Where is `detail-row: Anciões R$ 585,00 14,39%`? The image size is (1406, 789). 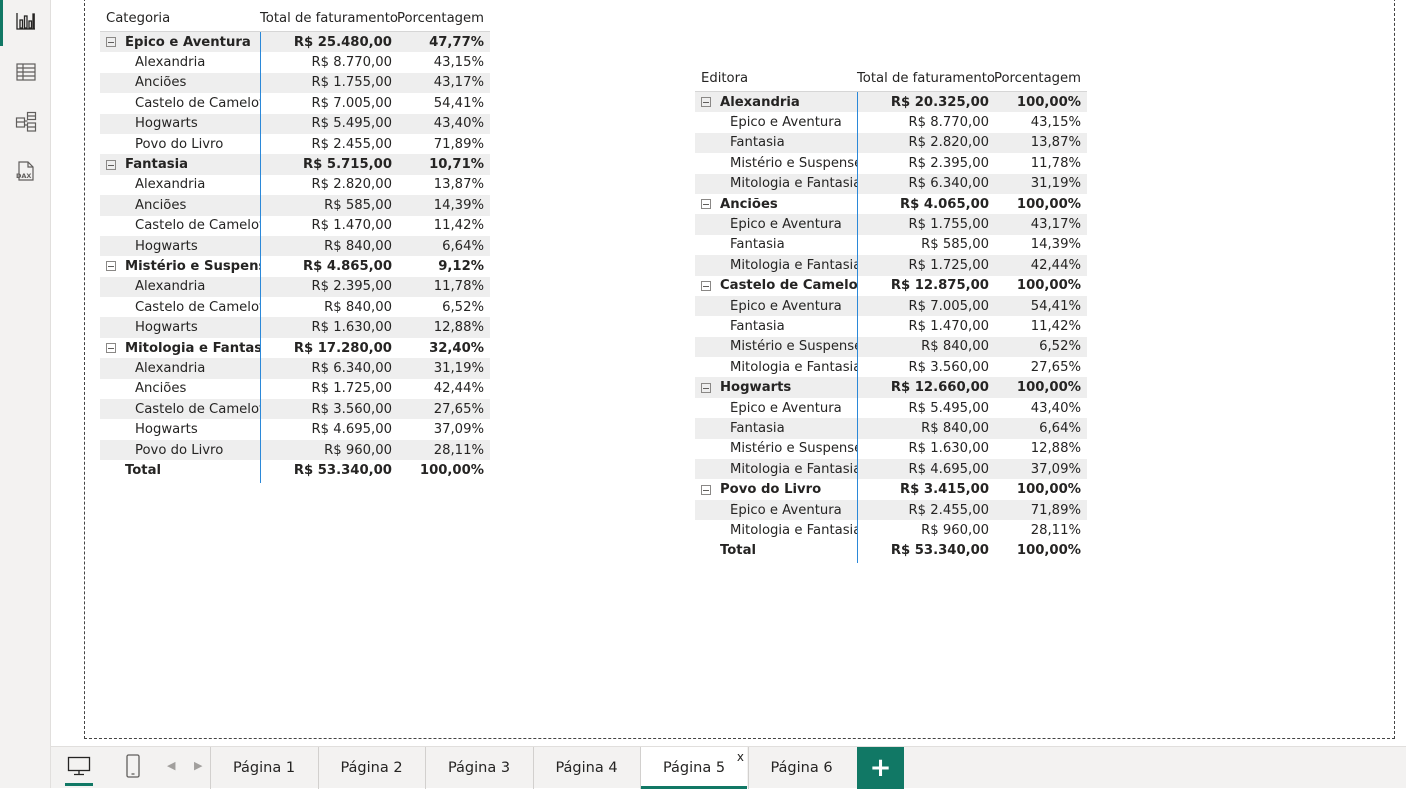 detail-row: Anciões R$ 585,00 14,39% is located at coordinates (295, 205).